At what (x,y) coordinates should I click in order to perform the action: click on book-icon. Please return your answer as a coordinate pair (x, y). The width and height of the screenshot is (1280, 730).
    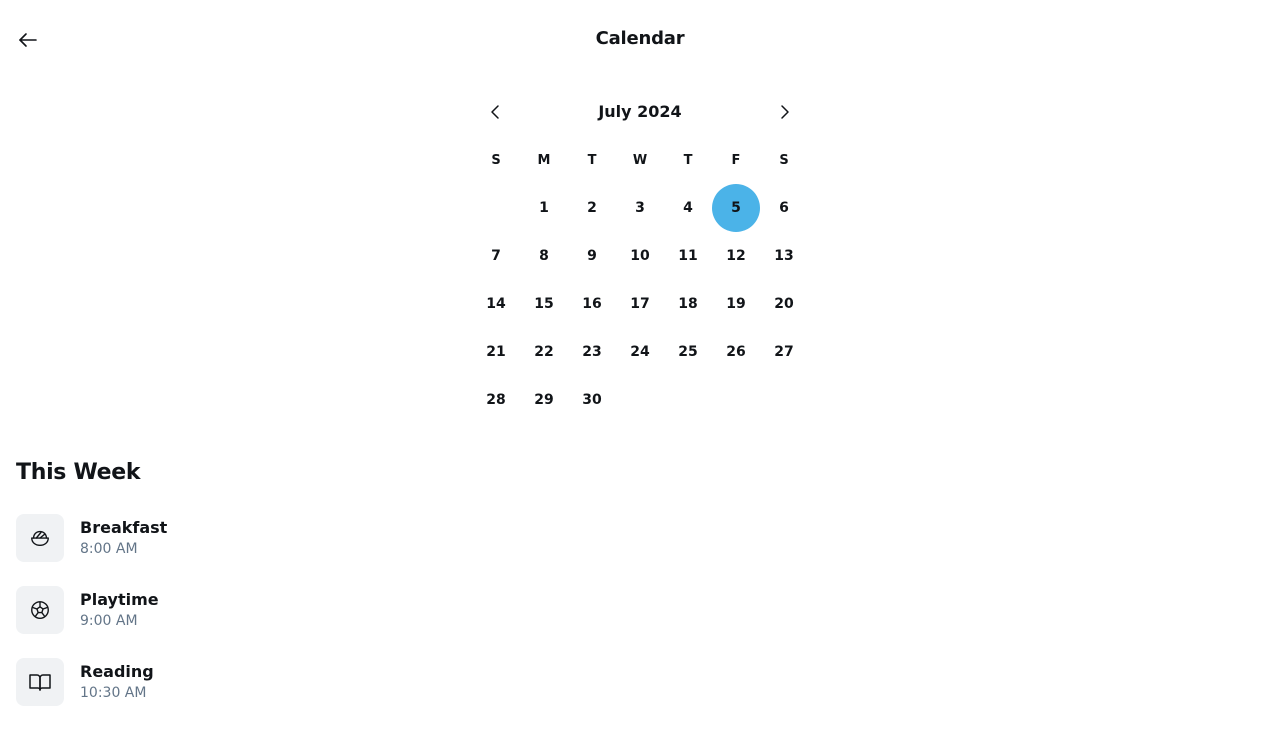
    Looking at the image, I should click on (40, 682).